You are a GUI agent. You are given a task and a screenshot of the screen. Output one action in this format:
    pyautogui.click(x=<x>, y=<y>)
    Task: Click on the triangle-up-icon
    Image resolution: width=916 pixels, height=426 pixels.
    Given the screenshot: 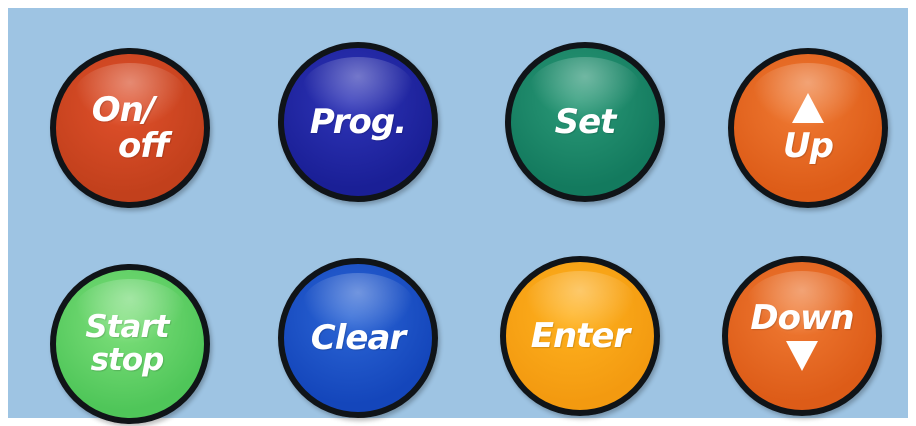 What is the action you would take?
    pyautogui.click(x=808, y=108)
    